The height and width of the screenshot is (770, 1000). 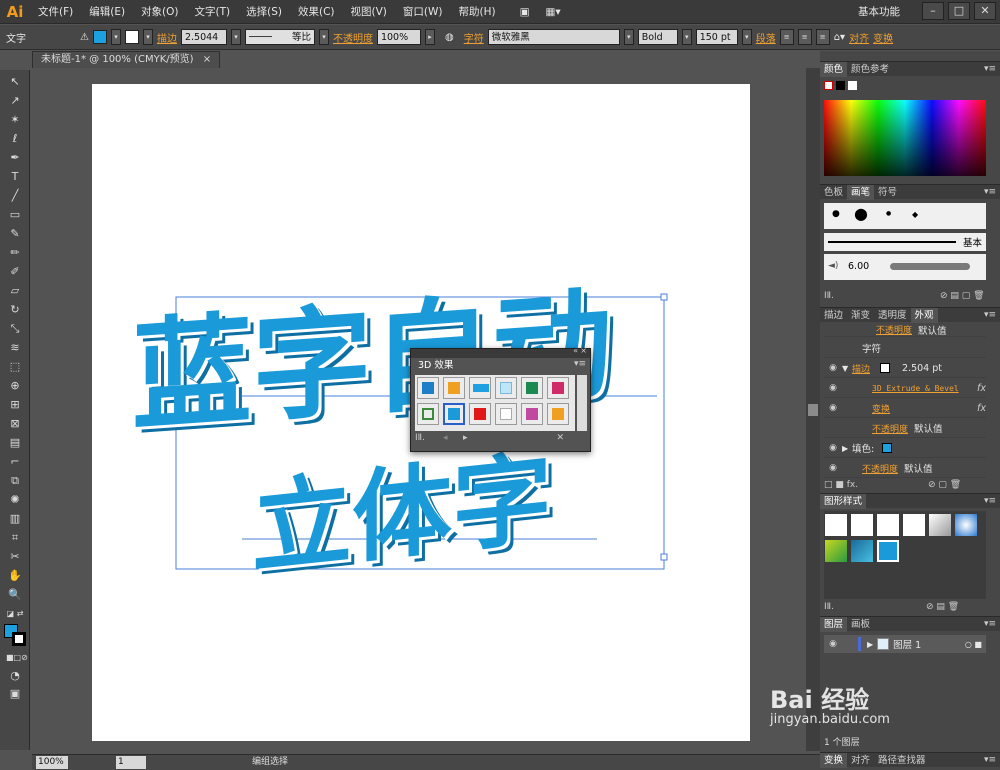 I want to click on scroll-thumb, so click(x=813, y=410).